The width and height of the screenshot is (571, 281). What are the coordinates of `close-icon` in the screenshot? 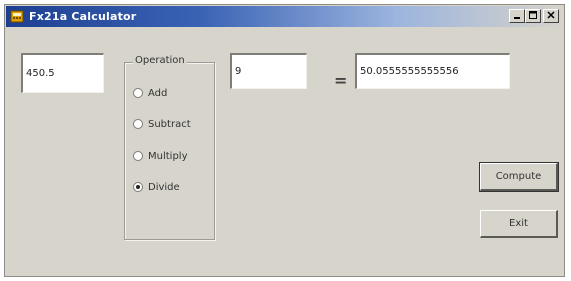 It's located at (551, 15).